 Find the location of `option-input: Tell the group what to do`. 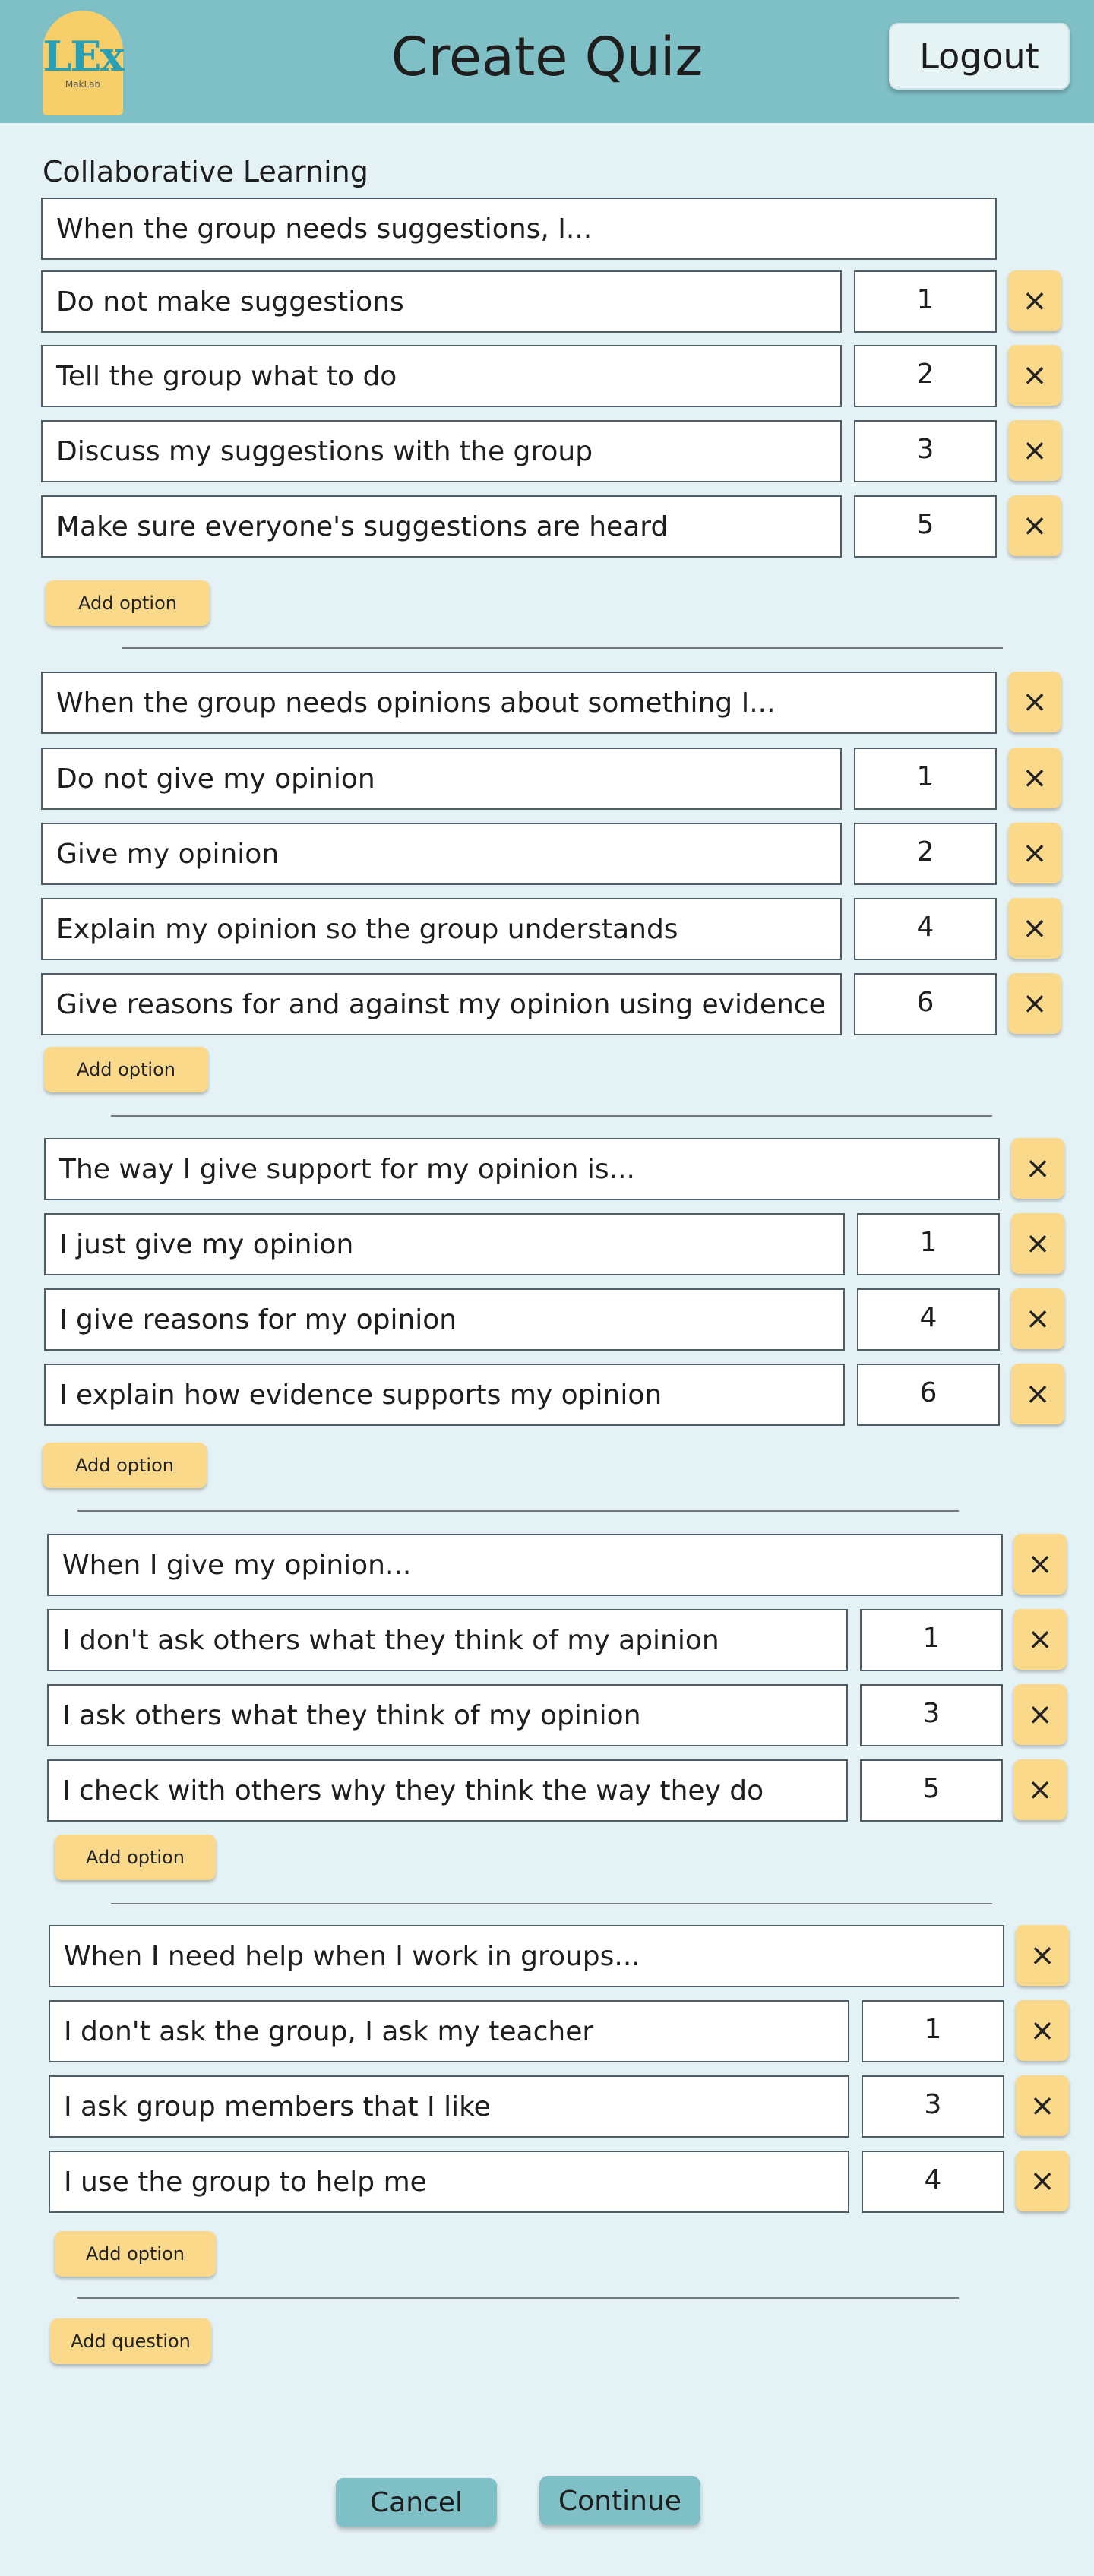

option-input: Tell the group what to do is located at coordinates (441, 376).